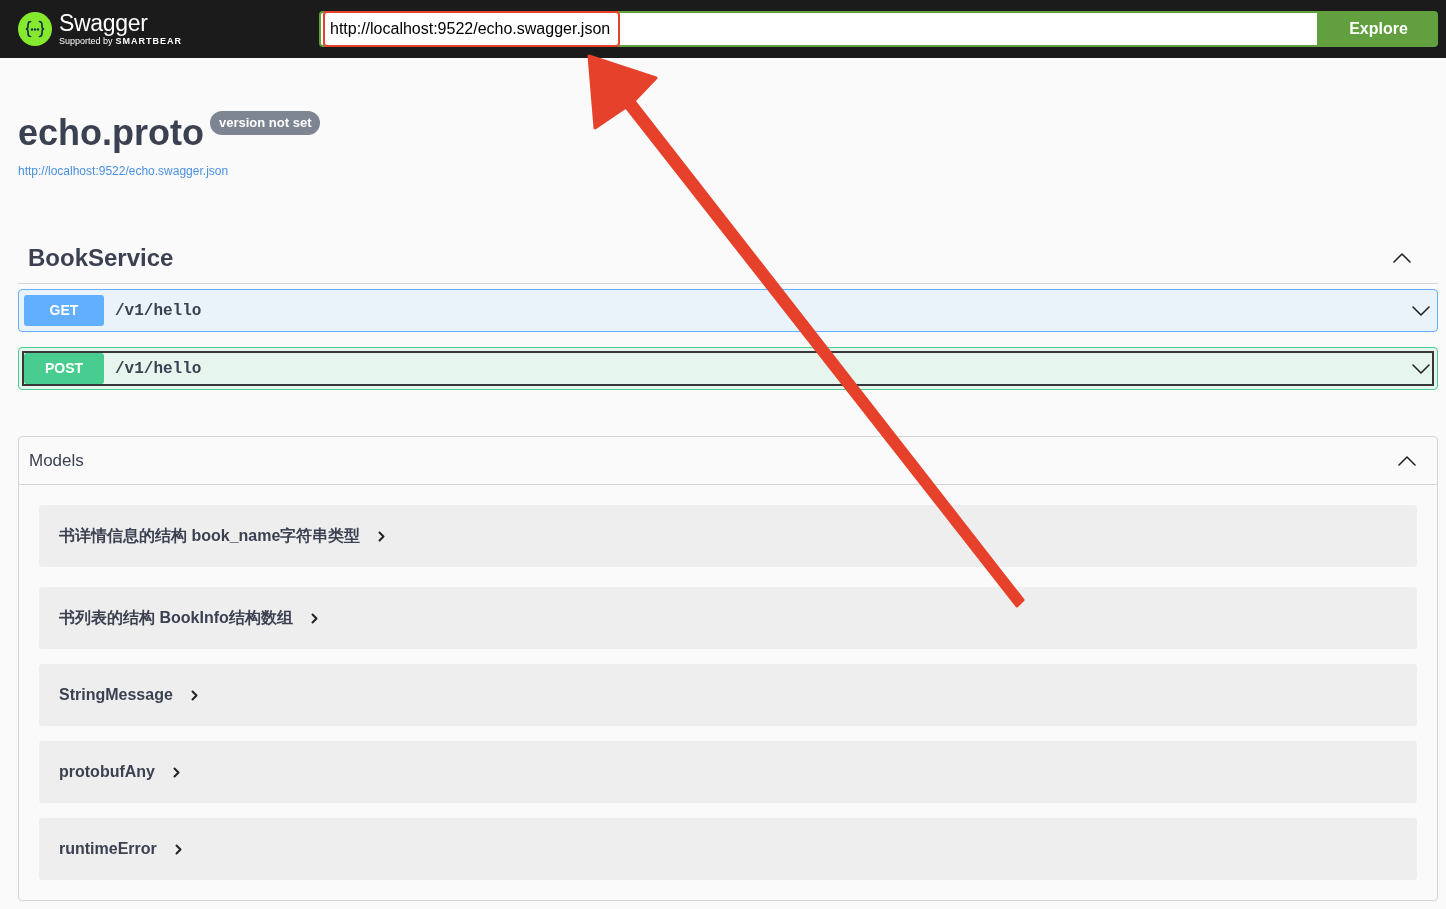  I want to click on tagline-brand: SMARTBEAR, so click(149, 41).